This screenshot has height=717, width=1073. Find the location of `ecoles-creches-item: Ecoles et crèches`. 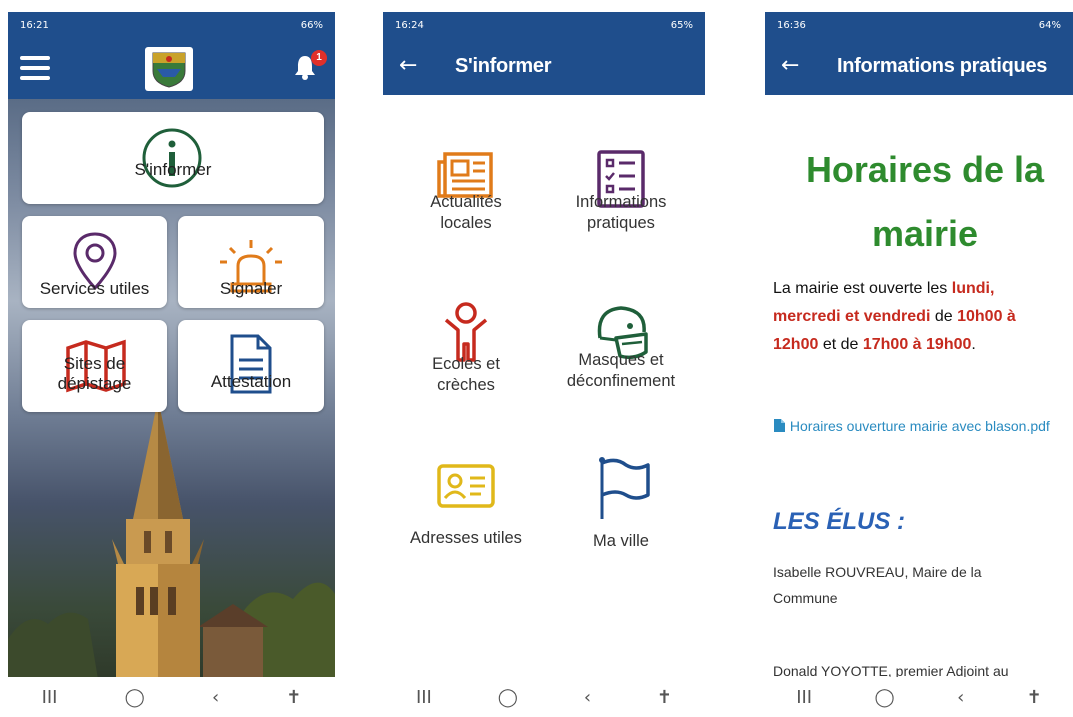

ecoles-creches-item: Ecoles et crèches is located at coordinates (466, 353).